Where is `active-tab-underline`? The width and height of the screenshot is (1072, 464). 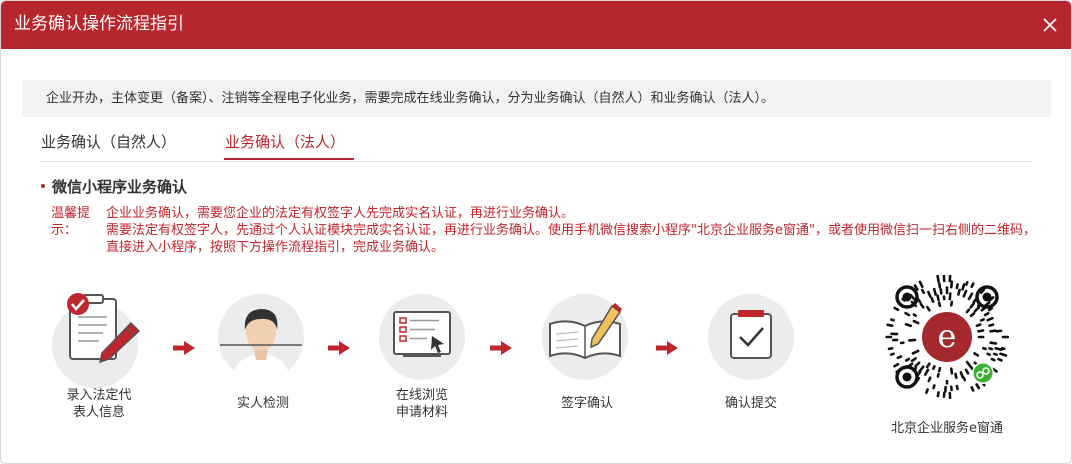
active-tab-underline is located at coordinates (289, 159).